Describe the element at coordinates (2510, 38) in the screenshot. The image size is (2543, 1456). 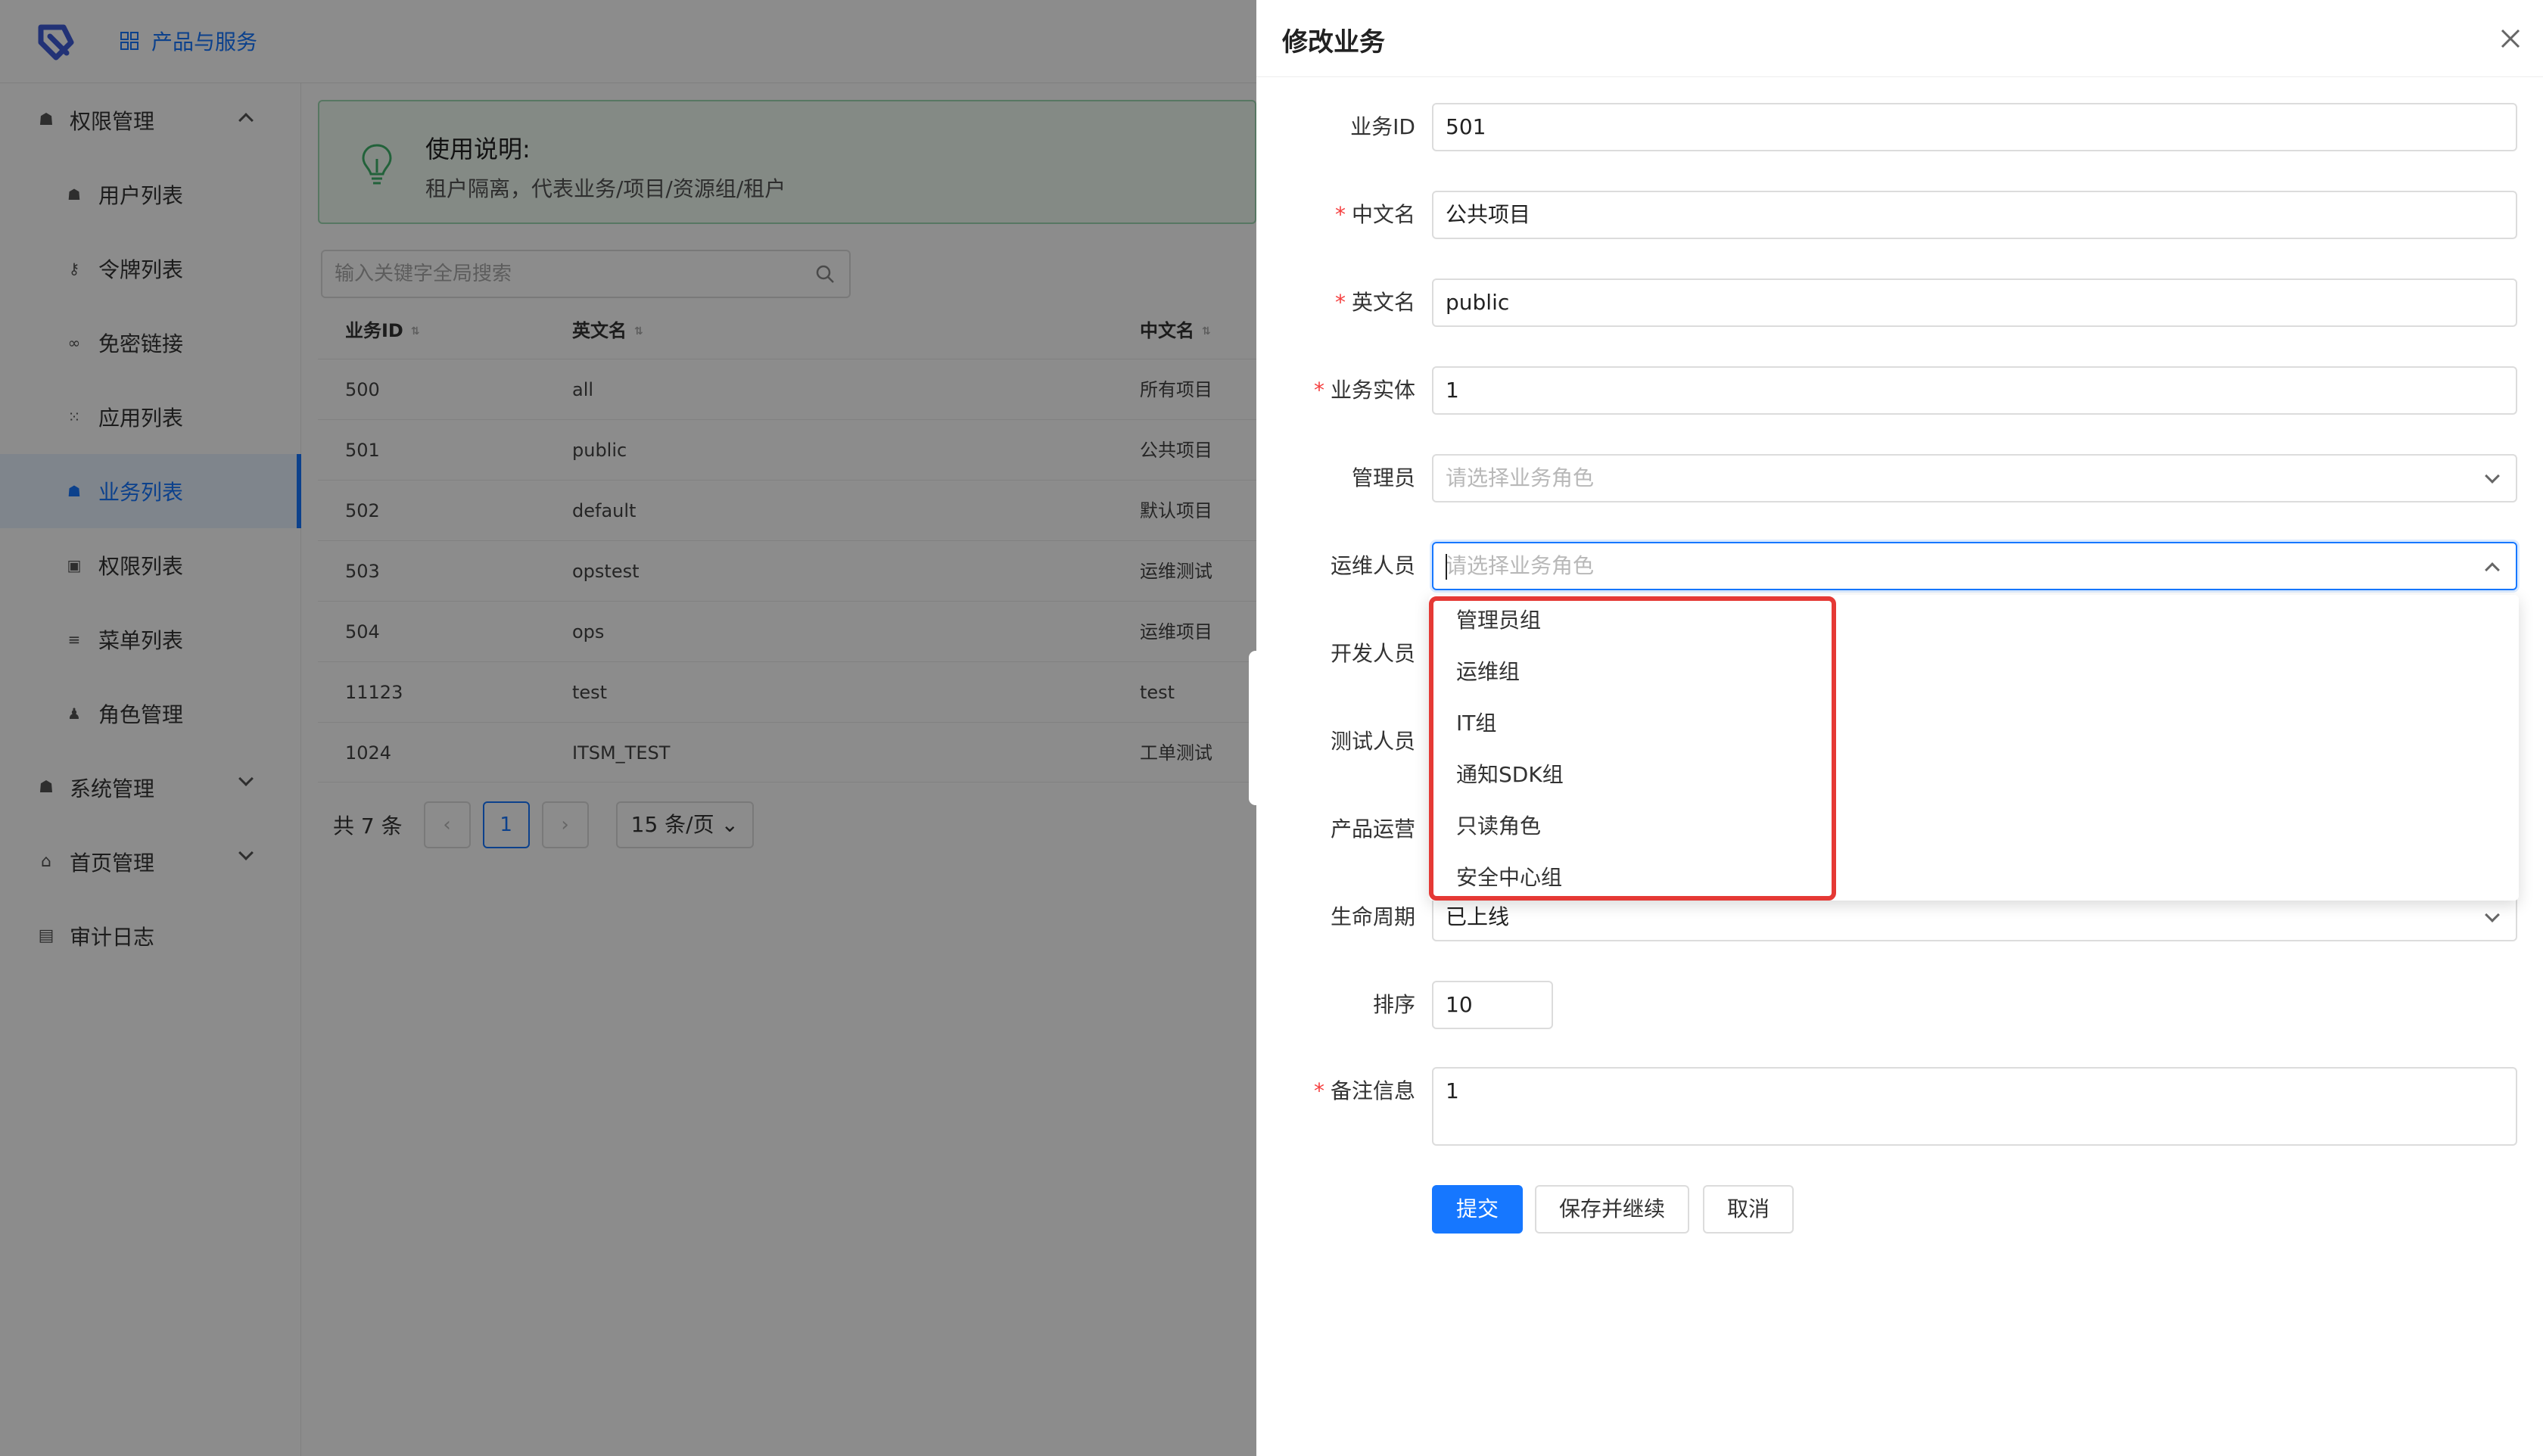
I see `close-icon` at that location.